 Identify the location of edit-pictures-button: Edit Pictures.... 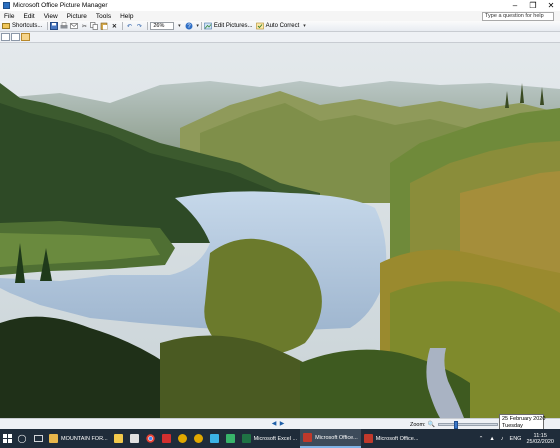
(233, 26).